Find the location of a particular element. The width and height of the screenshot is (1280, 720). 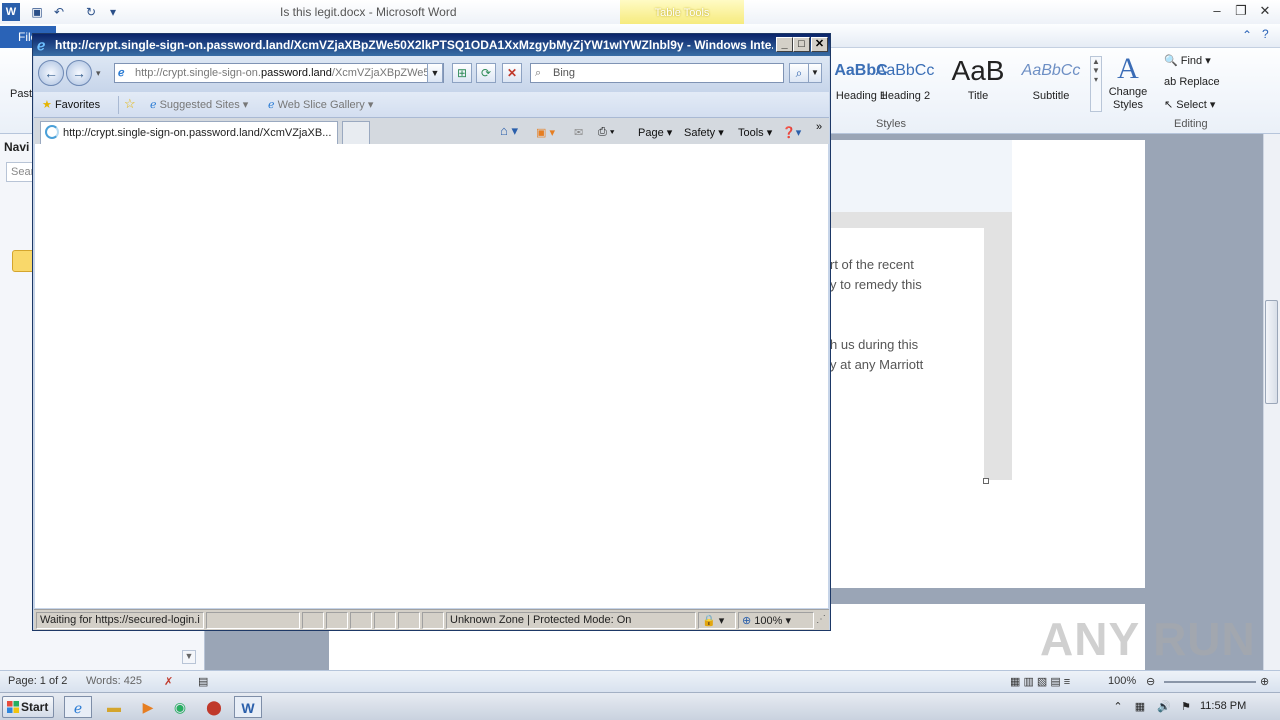

clock: 11:58 PM is located at coordinates (1223, 706).